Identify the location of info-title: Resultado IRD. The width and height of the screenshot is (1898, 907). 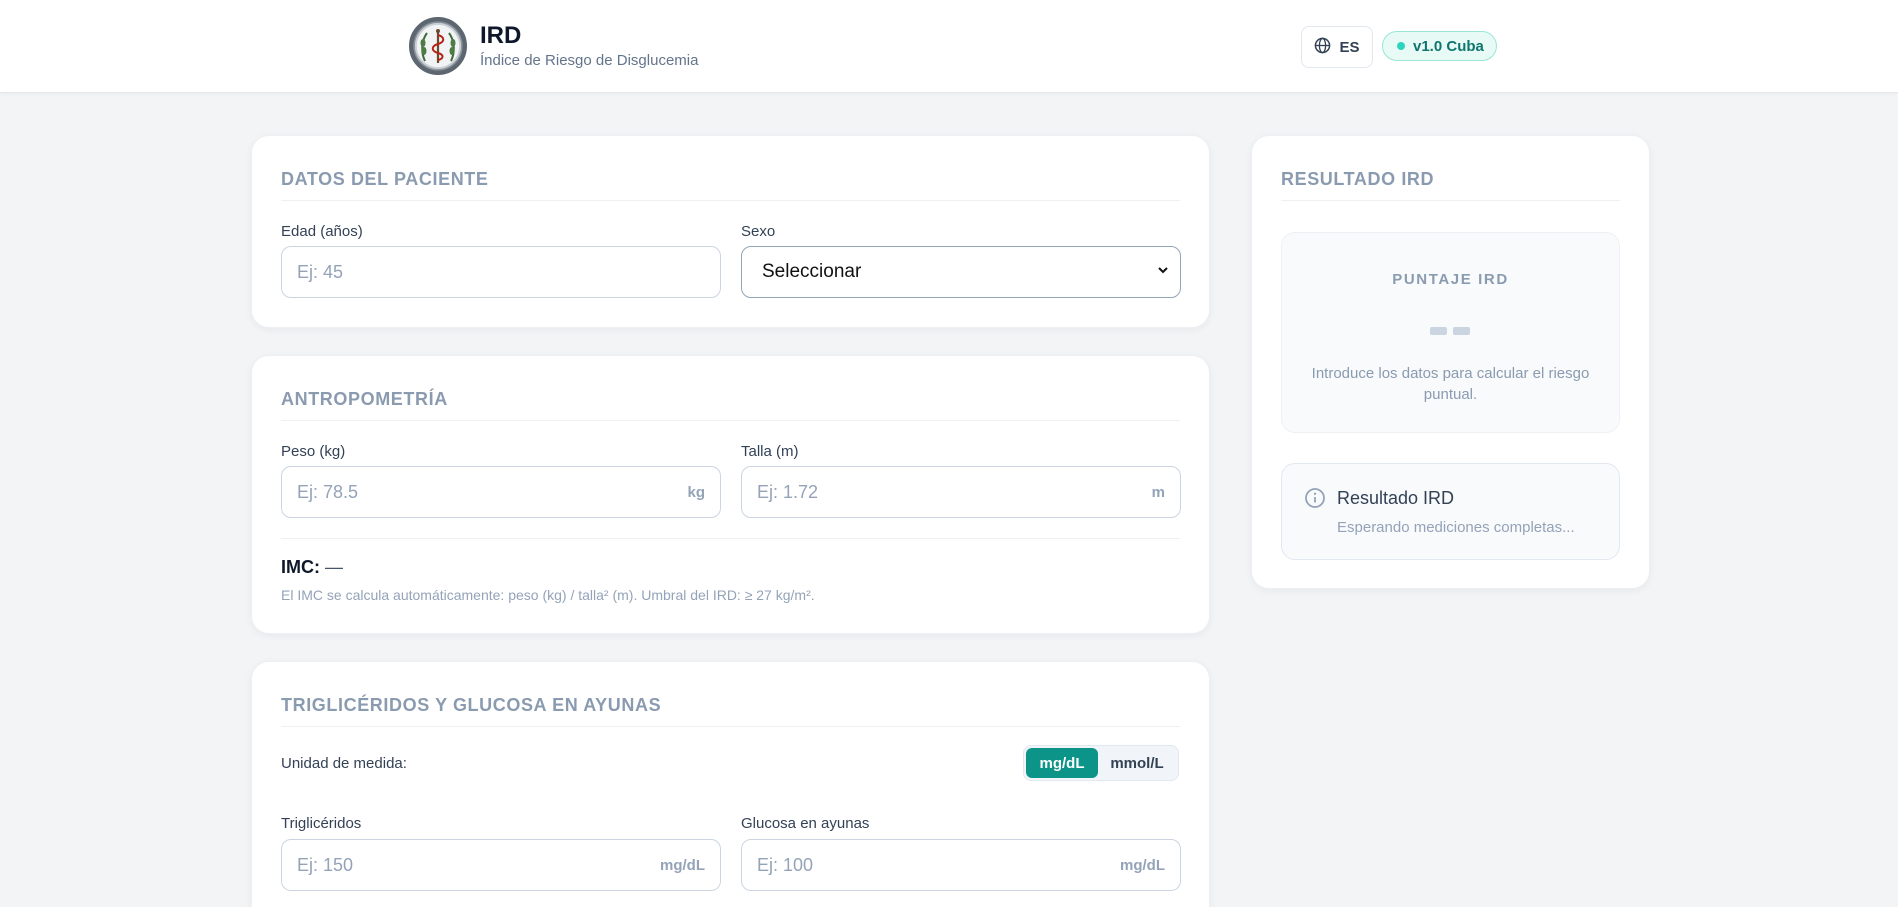
(1396, 498).